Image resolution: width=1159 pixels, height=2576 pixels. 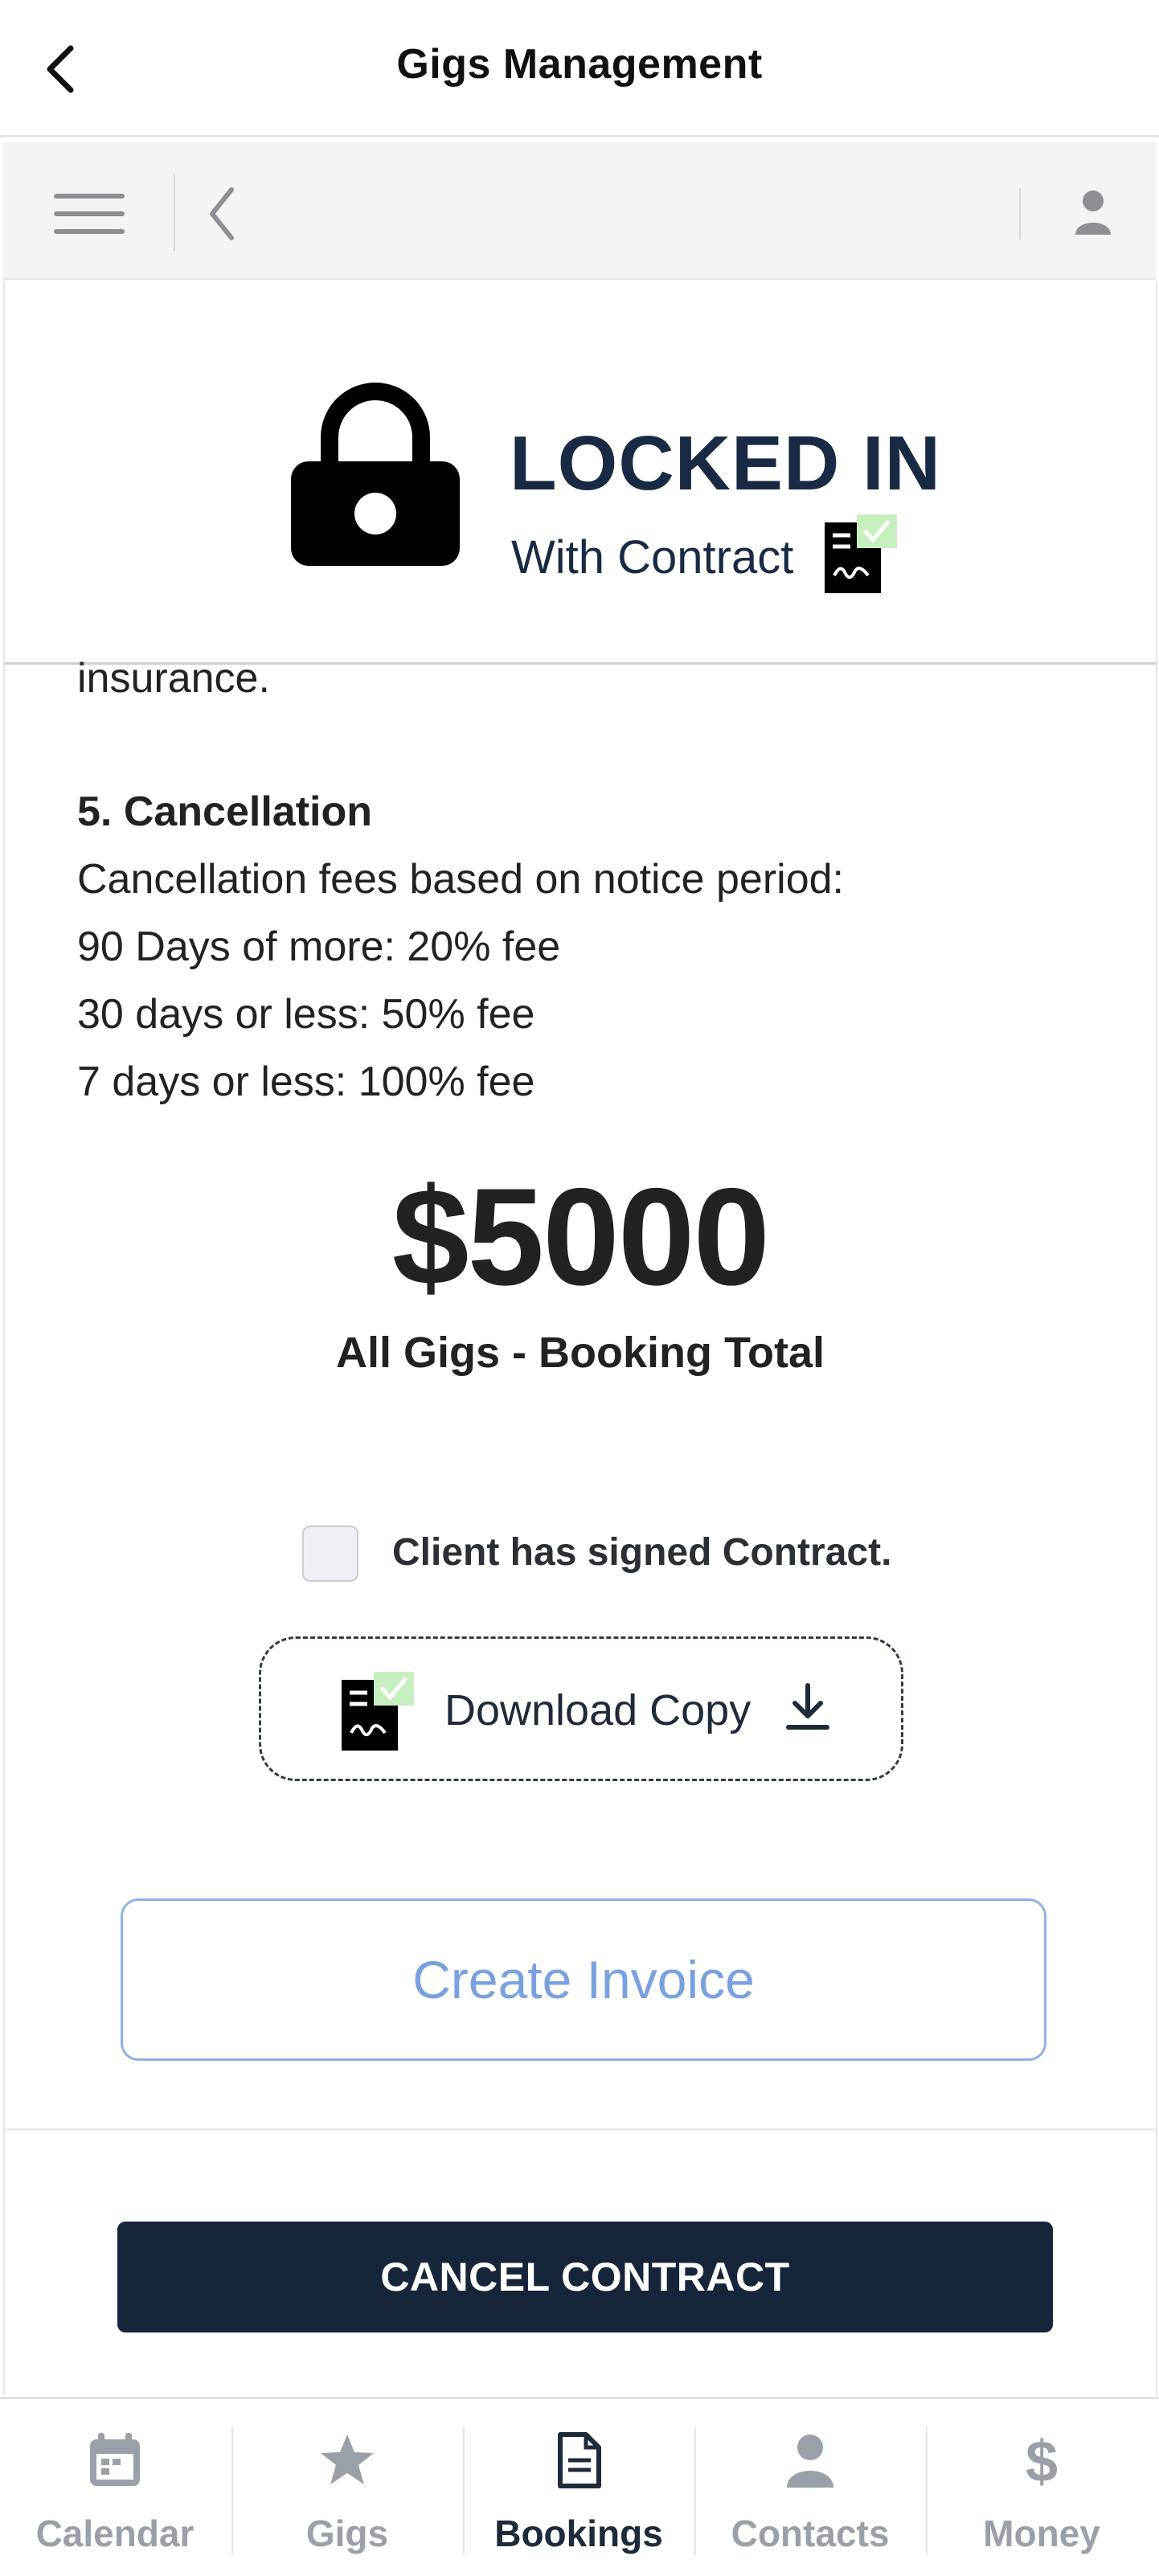 I want to click on tab-bookings: Bookings, so click(x=579, y=2487).